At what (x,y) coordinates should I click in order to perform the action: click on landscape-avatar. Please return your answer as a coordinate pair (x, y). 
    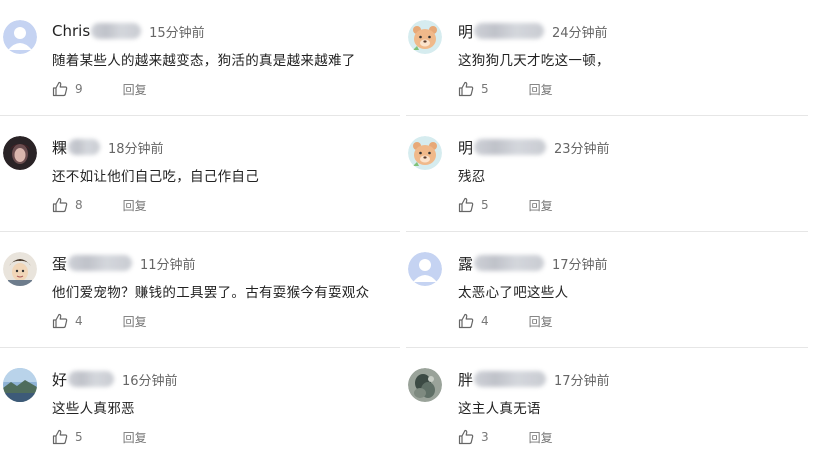
    Looking at the image, I should click on (20, 385).